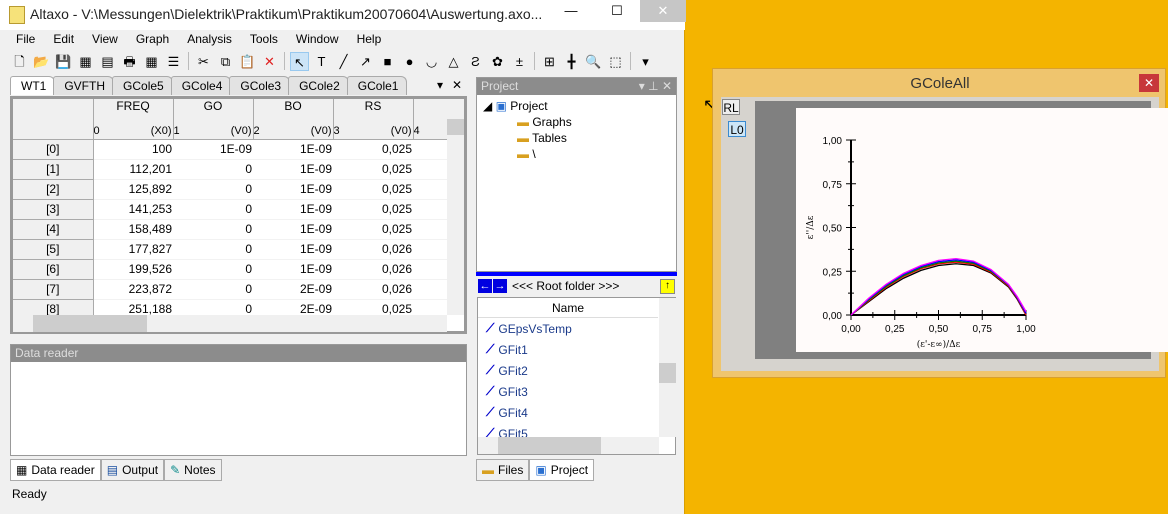 Image resolution: width=1168 pixels, height=514 pixels. What do you see at coordinates (62, 39) in the screenshot?
I see `menu-edit: Edit` at bounding box center [62, 39].